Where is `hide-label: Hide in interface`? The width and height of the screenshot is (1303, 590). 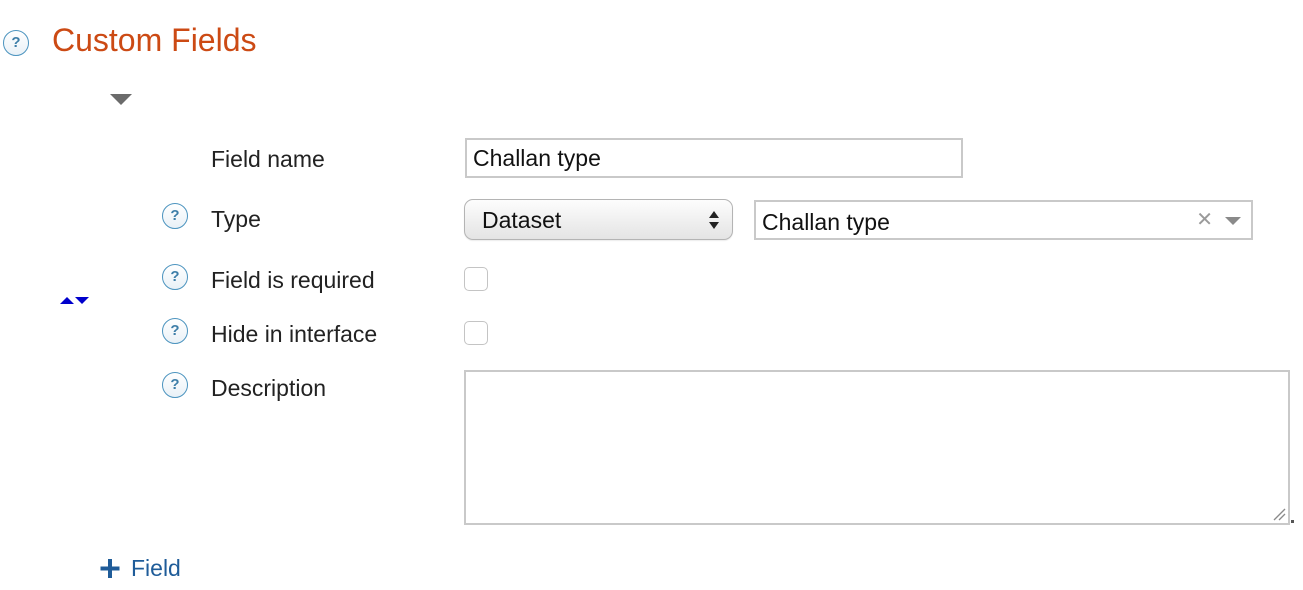
hide-label: Hide in interface is located at coordinates (294, 334).